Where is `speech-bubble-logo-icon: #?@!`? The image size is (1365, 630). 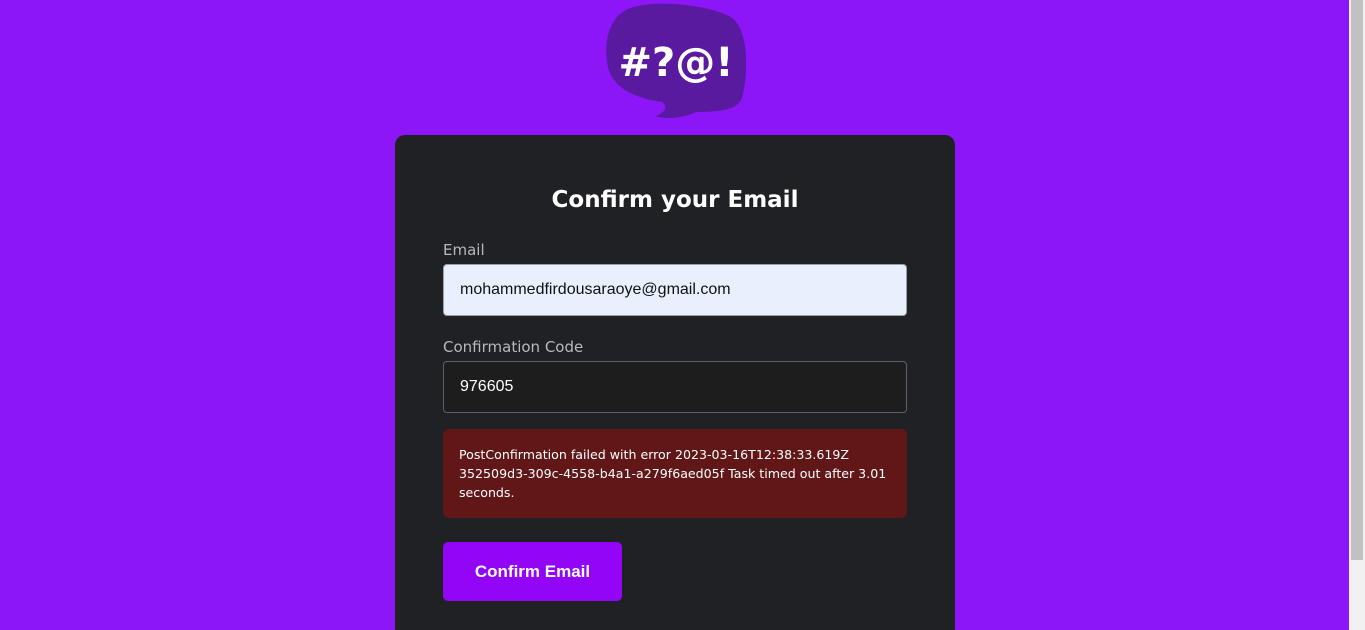 speech-bubble-logo-icon: #?@! is located at coordinates (676, 61).